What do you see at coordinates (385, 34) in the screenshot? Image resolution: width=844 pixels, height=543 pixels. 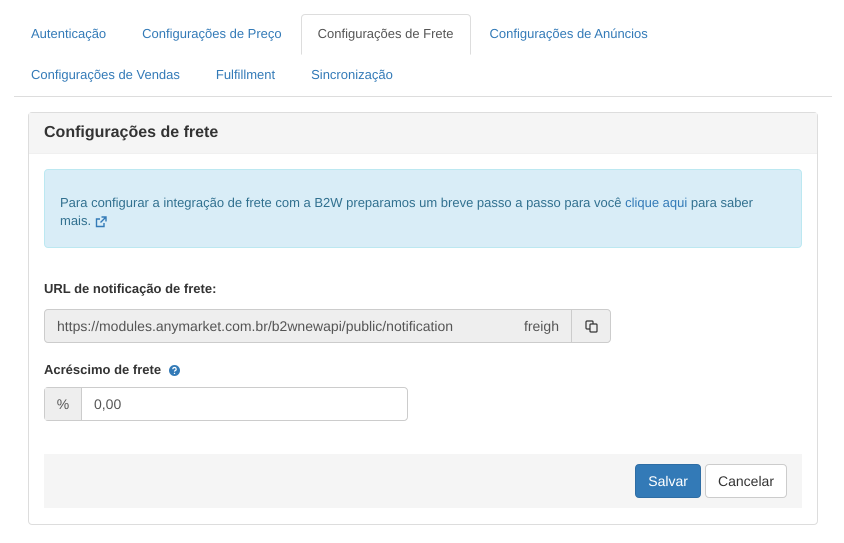 I see `tab: Configurações de Frete` at bounding box center [385, 34].